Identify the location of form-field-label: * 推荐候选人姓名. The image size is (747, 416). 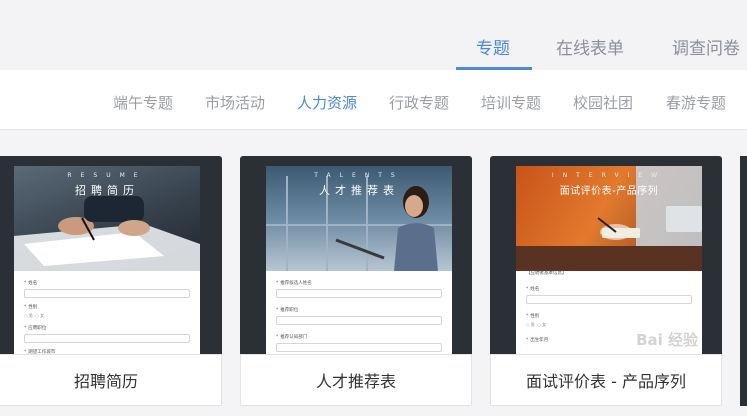
(294, 283).